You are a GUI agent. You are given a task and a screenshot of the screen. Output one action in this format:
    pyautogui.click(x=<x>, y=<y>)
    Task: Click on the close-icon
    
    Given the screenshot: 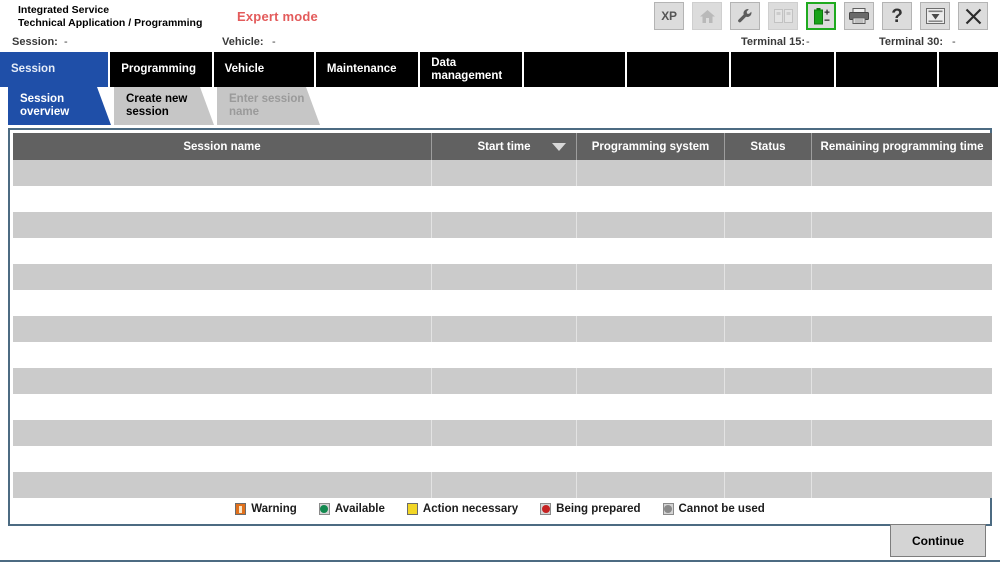 What is the action you would take?
    pyautogui.click(x=973, y=16)
    